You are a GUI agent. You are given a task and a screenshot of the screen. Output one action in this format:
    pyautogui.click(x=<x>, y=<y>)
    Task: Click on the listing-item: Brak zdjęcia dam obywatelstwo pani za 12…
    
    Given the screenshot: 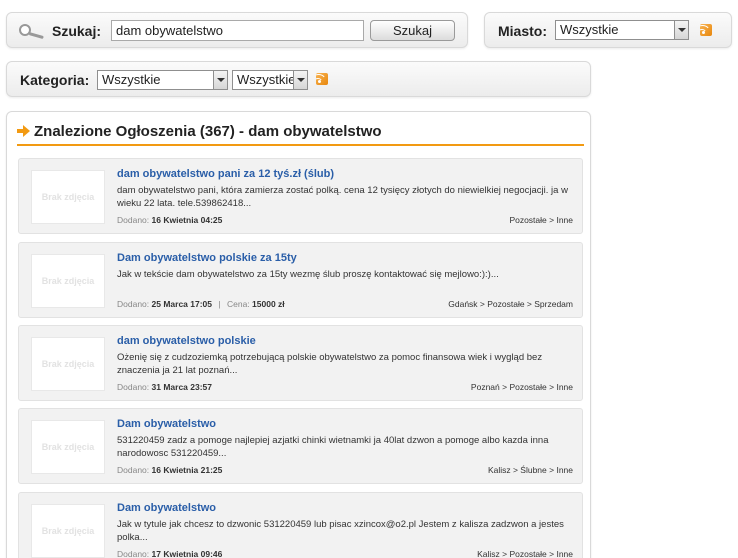 What is the action you would take?
    pyautogui.click(x=300, y=196)
    